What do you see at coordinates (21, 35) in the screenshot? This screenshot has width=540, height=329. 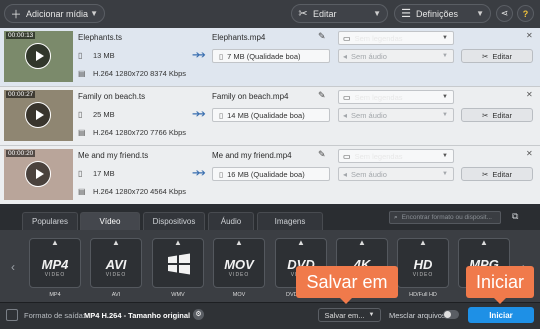 I see `duration-label: 00:00:13` at bounding box center [21, 35].